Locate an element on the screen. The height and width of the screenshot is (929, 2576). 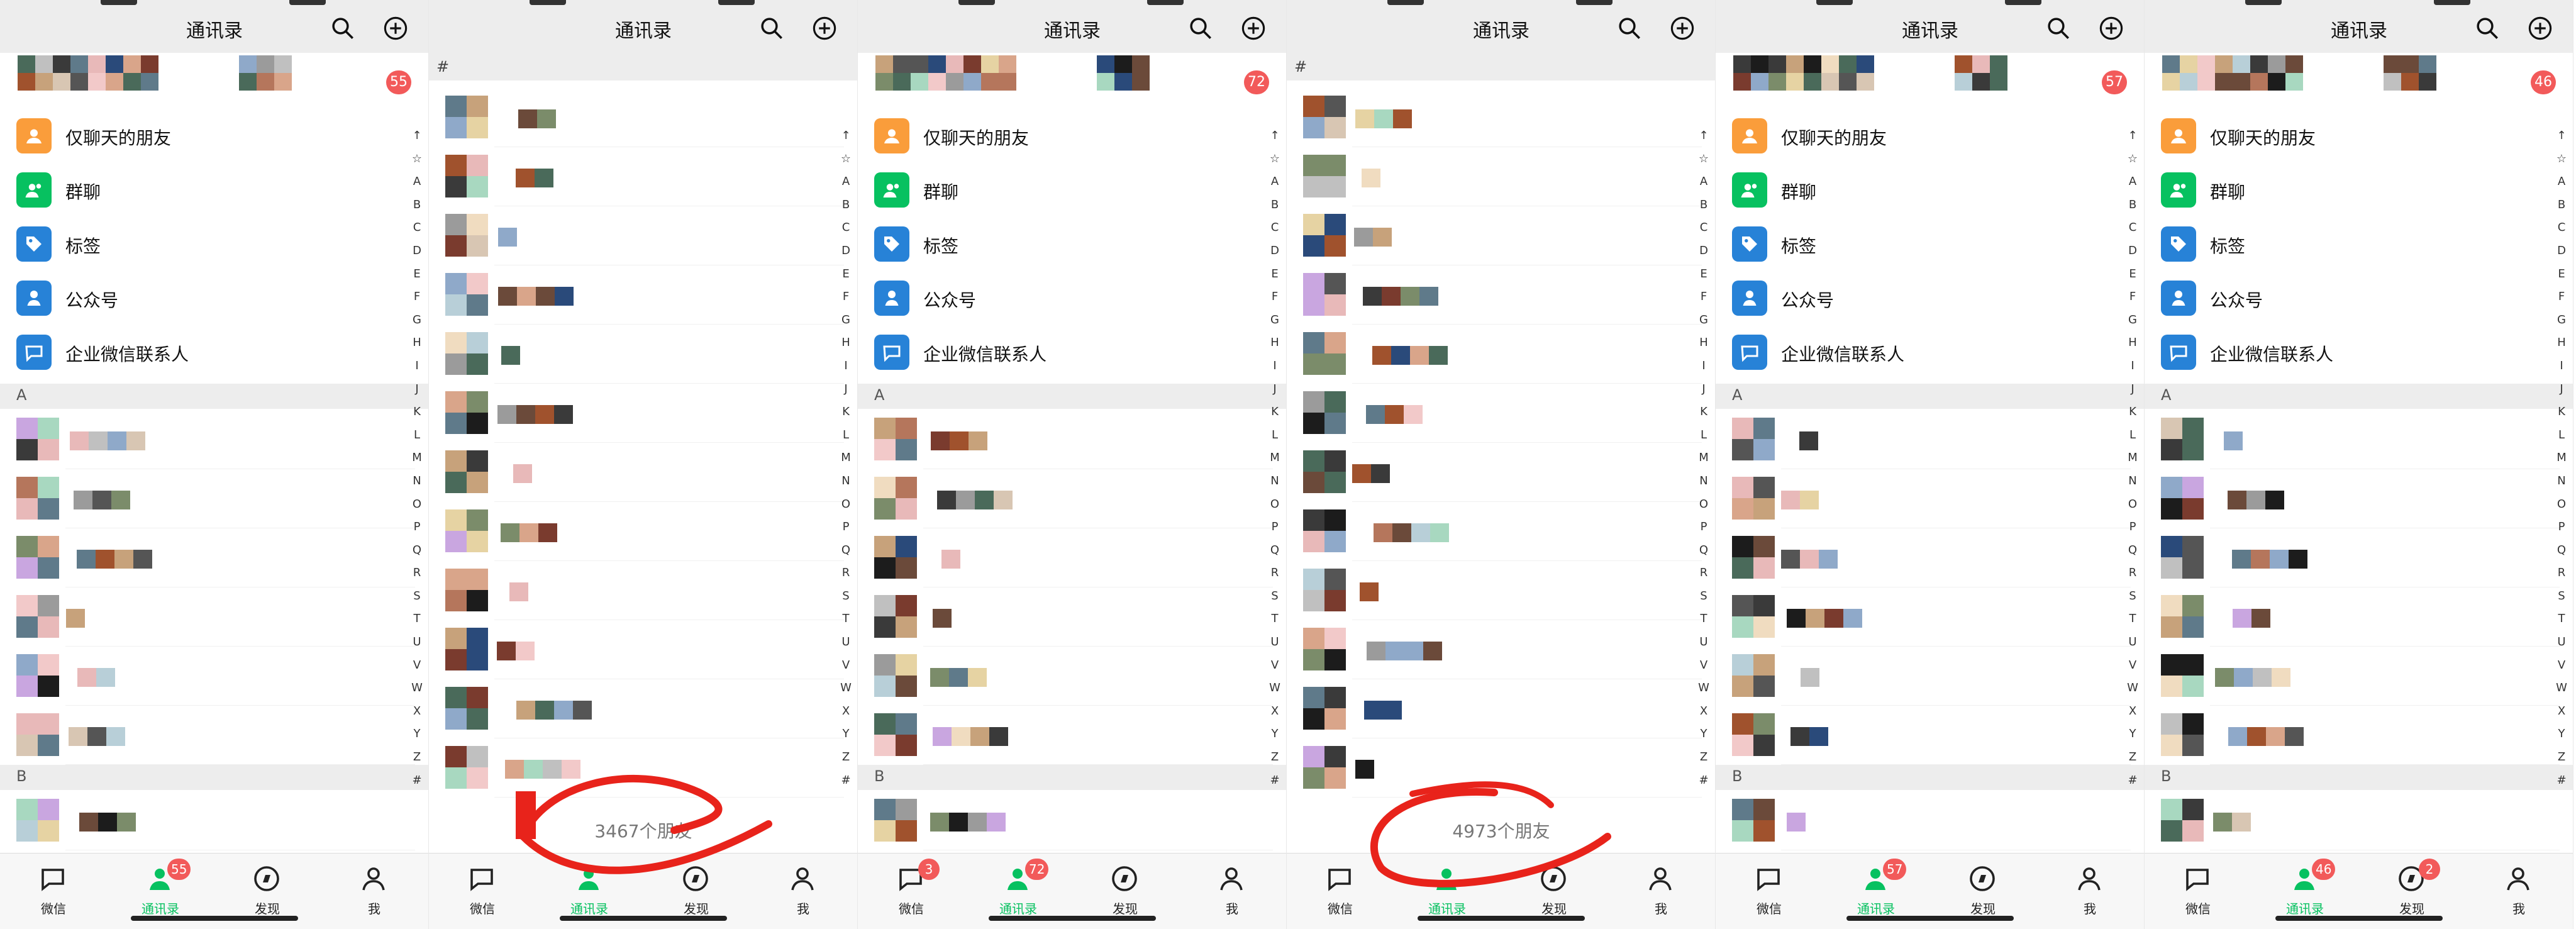
index-letter: Z is located at coordinates (1274, 757).